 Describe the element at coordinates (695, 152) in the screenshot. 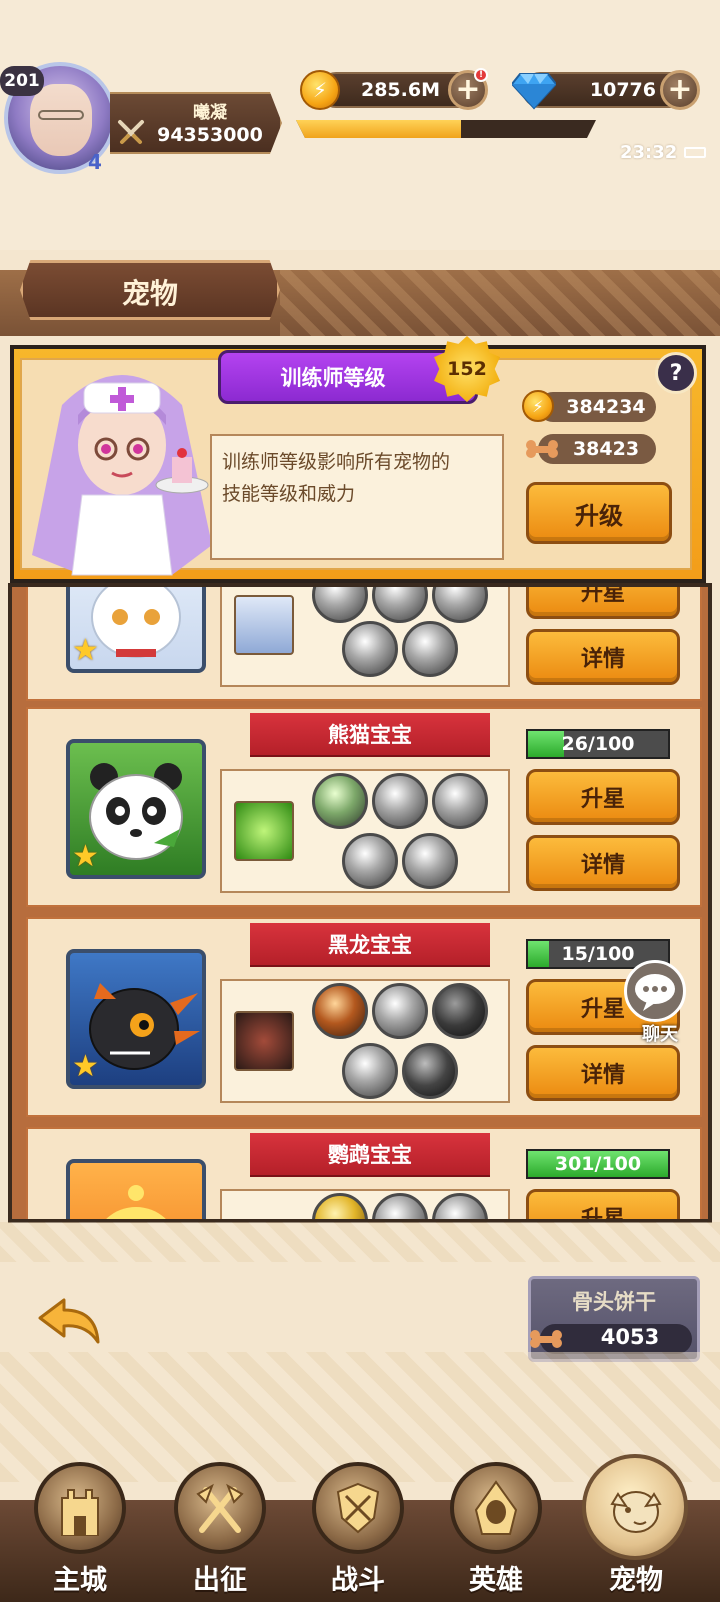

I see `battery-icon` at that location.